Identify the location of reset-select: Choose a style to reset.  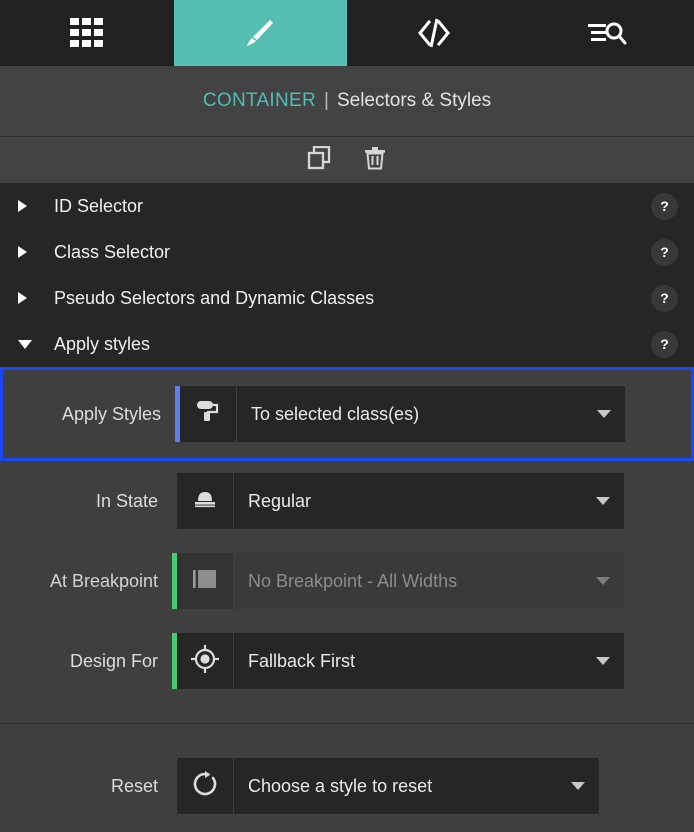
(416, 786).